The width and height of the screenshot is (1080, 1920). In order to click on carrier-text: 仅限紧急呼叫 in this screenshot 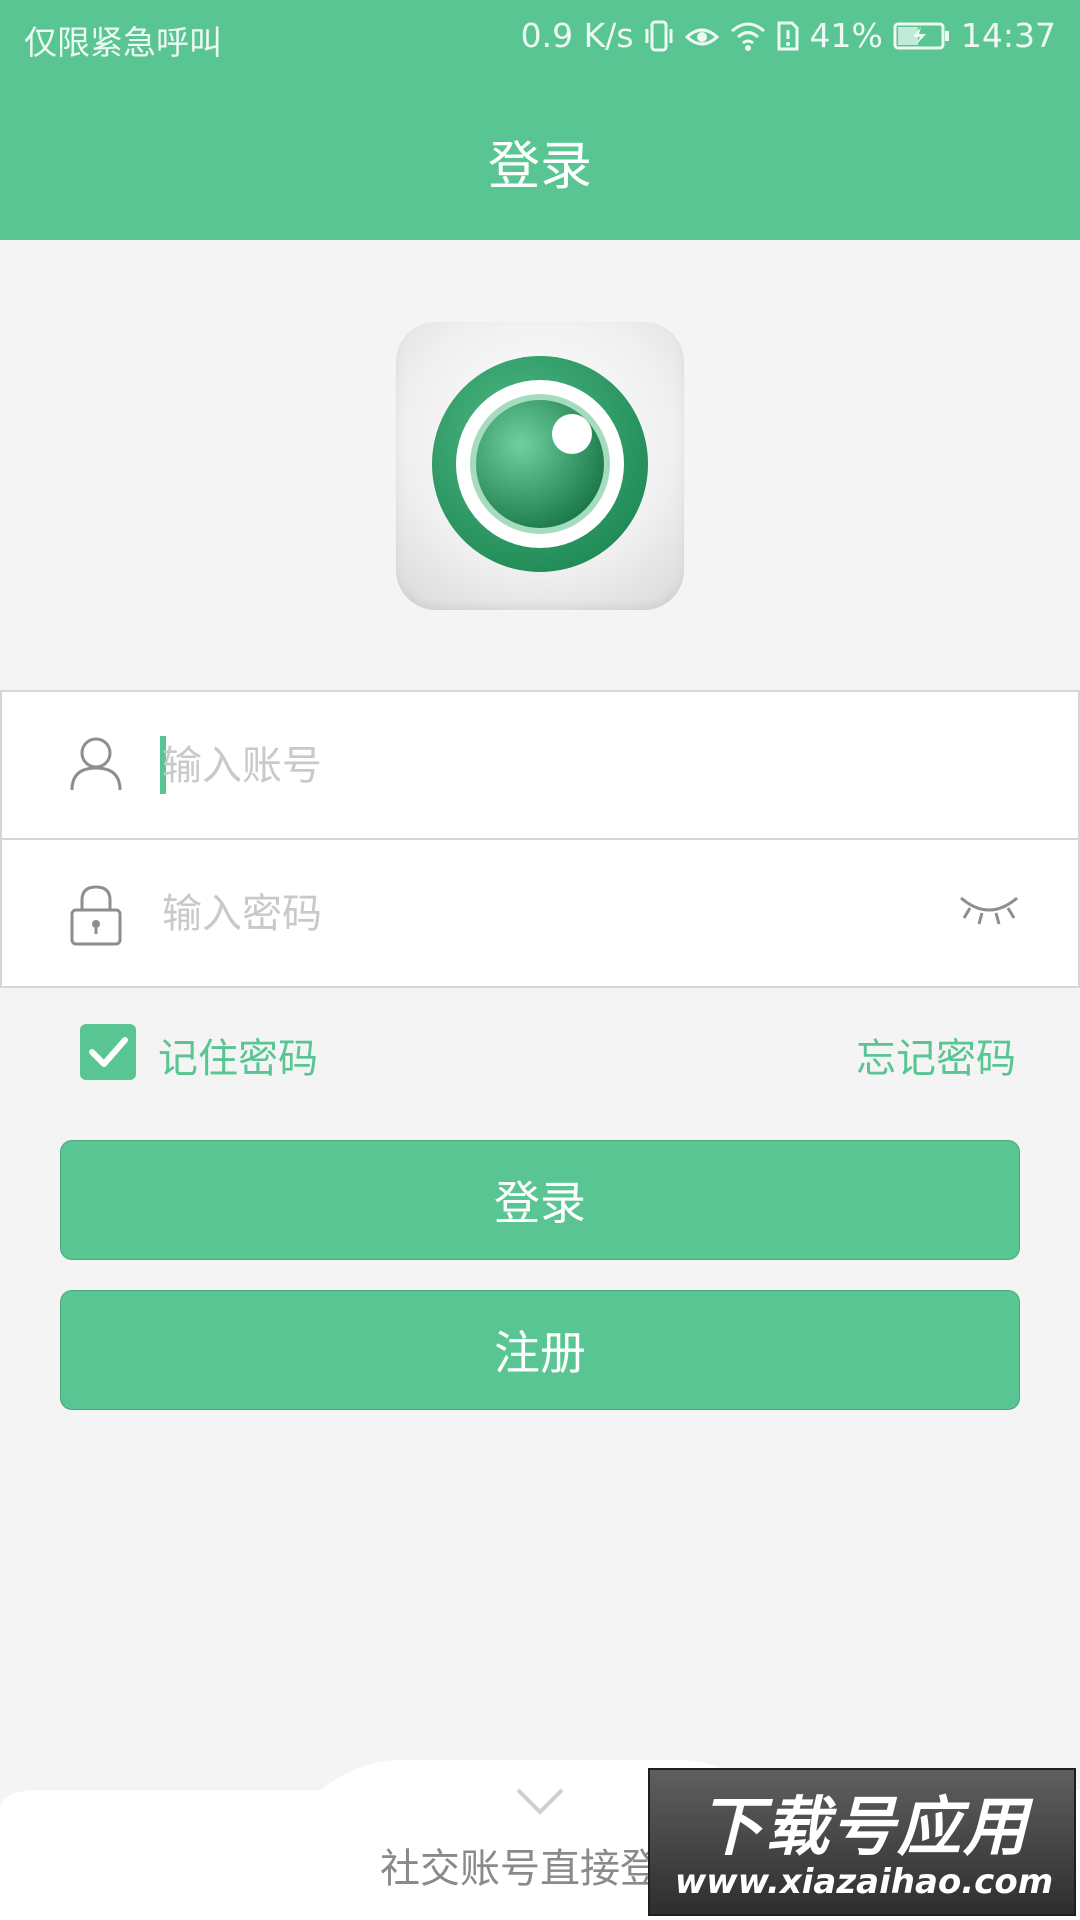, I will do `click(123, 42)`.